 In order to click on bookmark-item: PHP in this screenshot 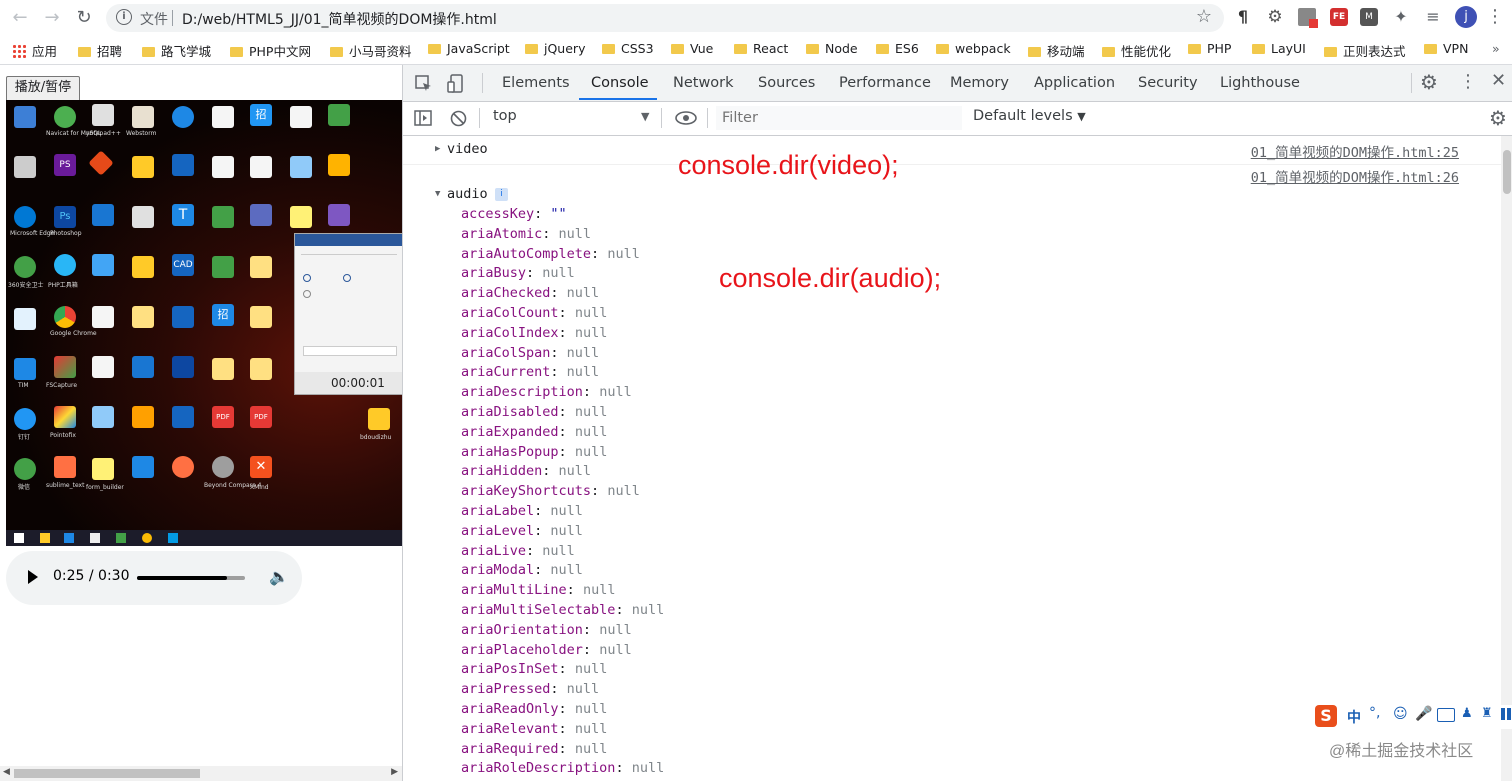, I will do `click(1209, 48)`.